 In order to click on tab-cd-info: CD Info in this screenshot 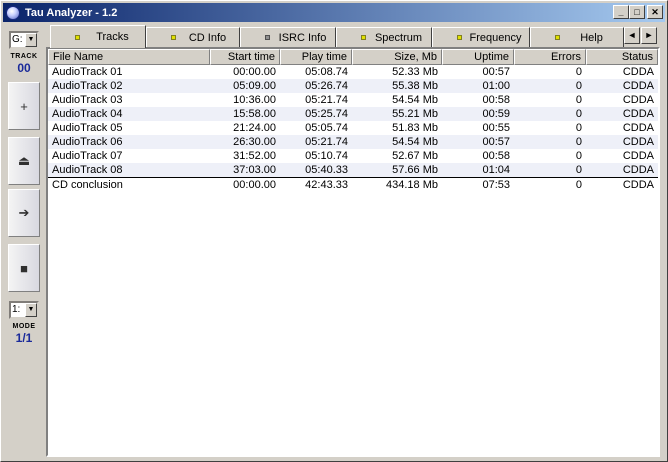, I will do `click(193, 37)`.